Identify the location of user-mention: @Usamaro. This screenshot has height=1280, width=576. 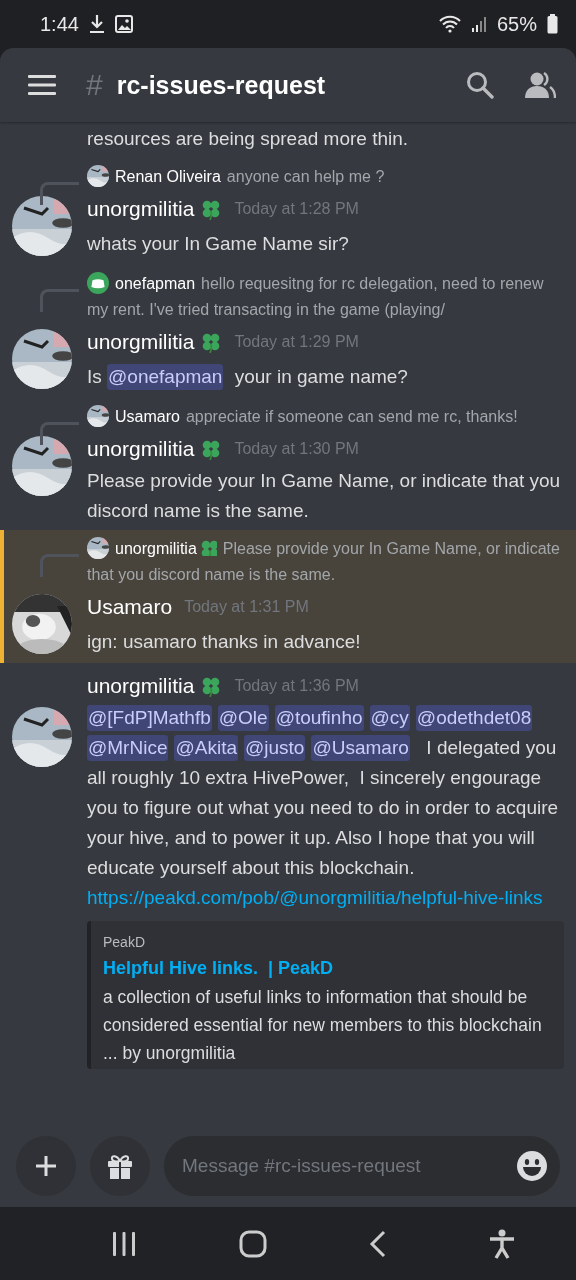
(360, 748).